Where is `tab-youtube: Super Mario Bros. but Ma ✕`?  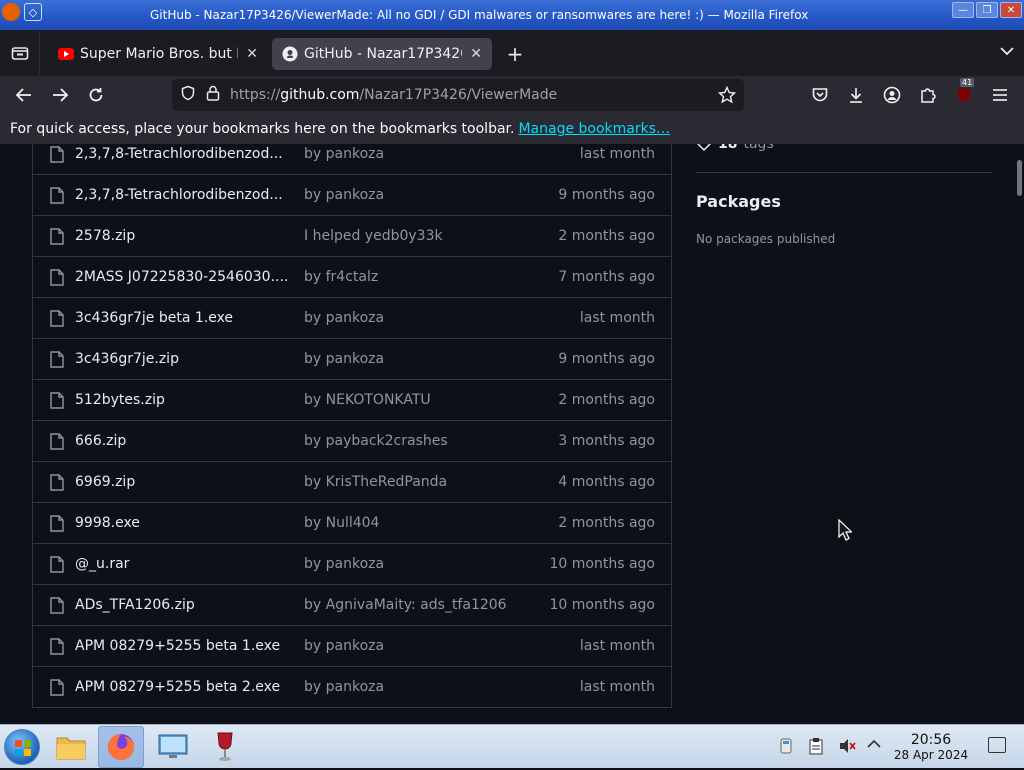 tab-youtube: Super Mario Bros. but Ma ✕ is located at coordinates (158, 54).